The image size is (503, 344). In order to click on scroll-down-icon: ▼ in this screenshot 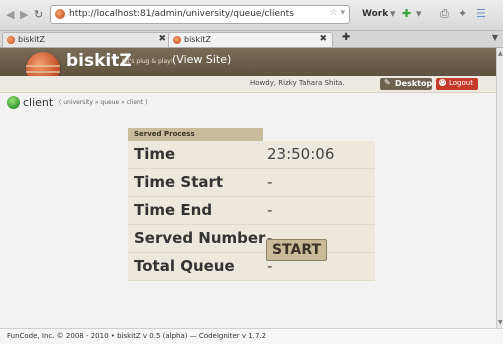, I will do `click(500, 322)`.